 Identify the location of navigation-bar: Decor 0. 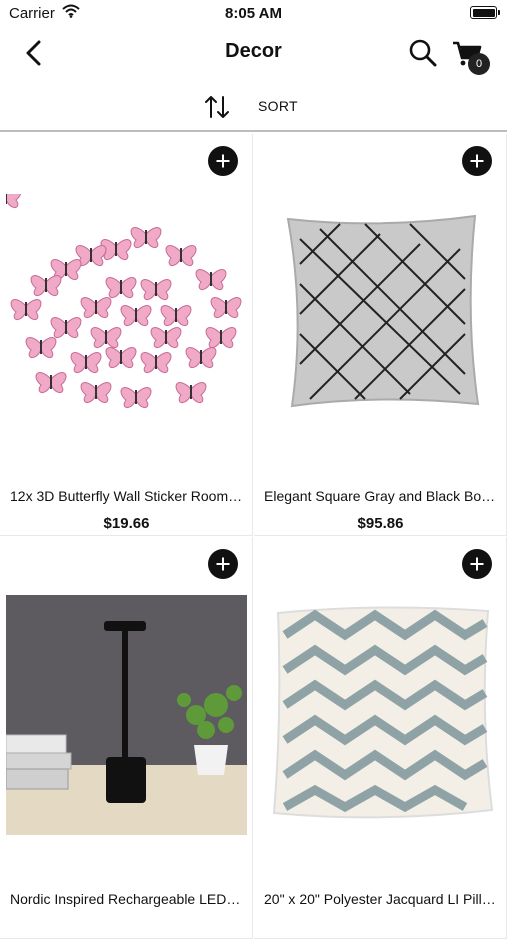
(253, 53).